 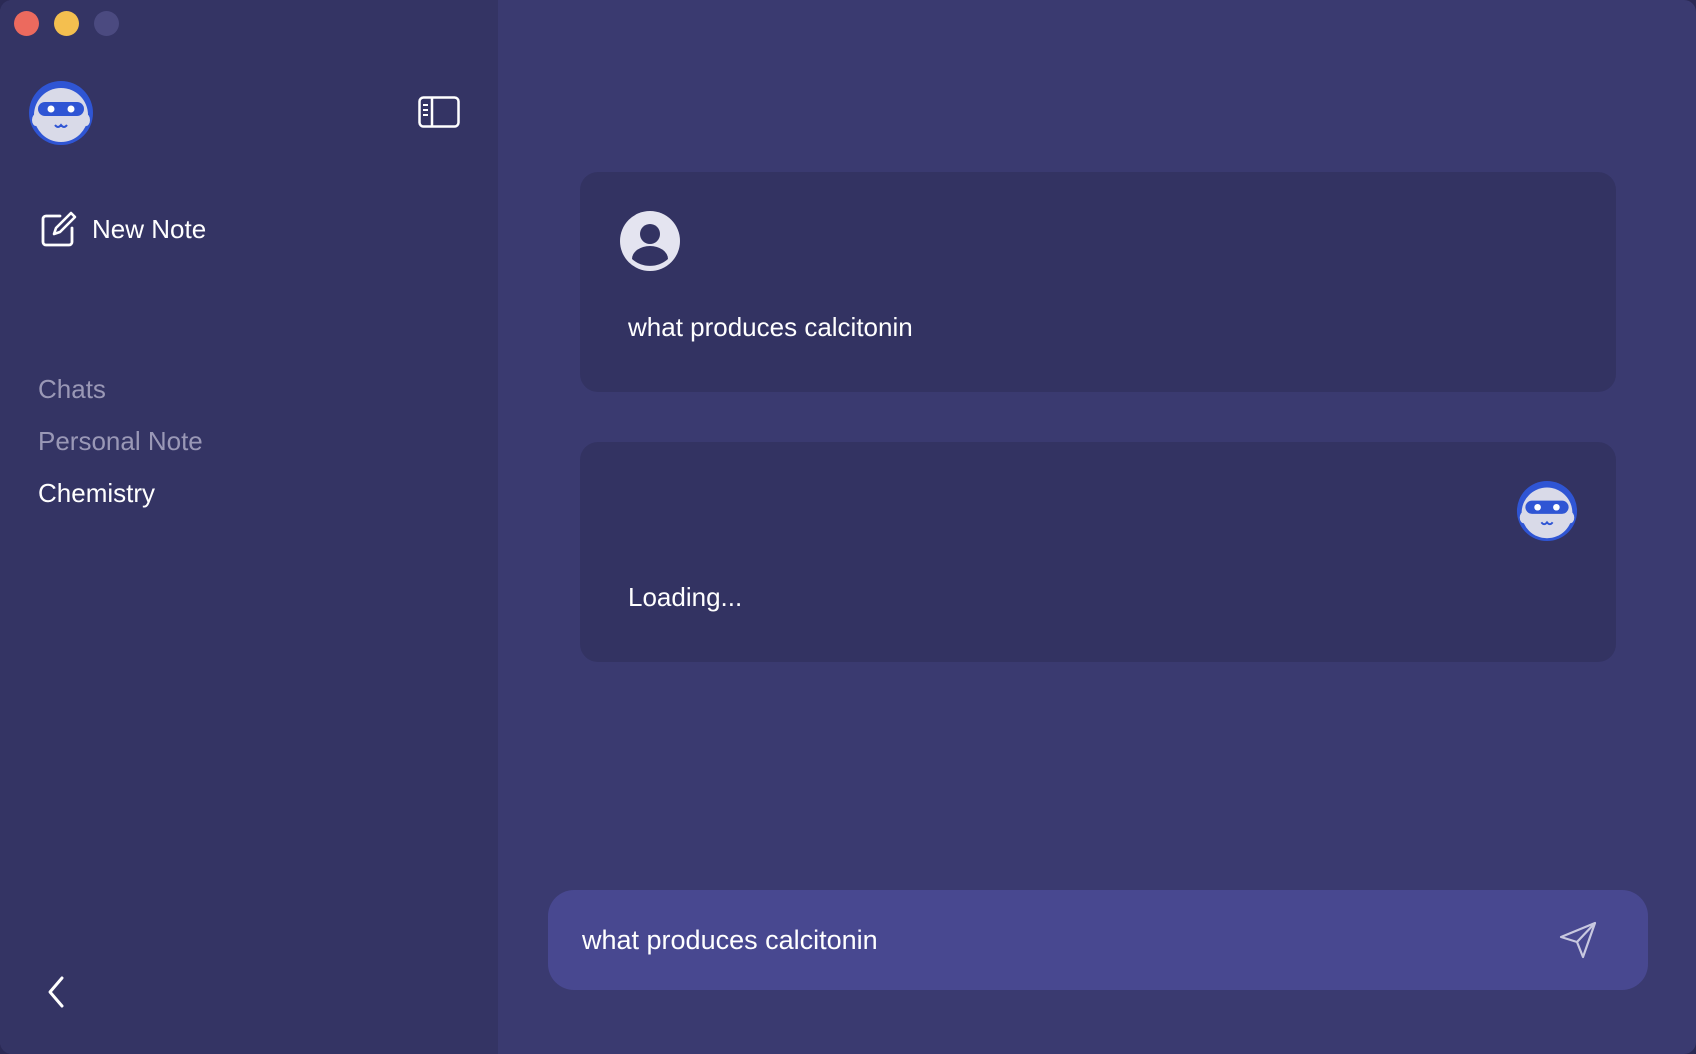 What do you see at coordinates (106, 23) in the screenshot?
I see `window-maximize-button` at bounding box center [106, 23].